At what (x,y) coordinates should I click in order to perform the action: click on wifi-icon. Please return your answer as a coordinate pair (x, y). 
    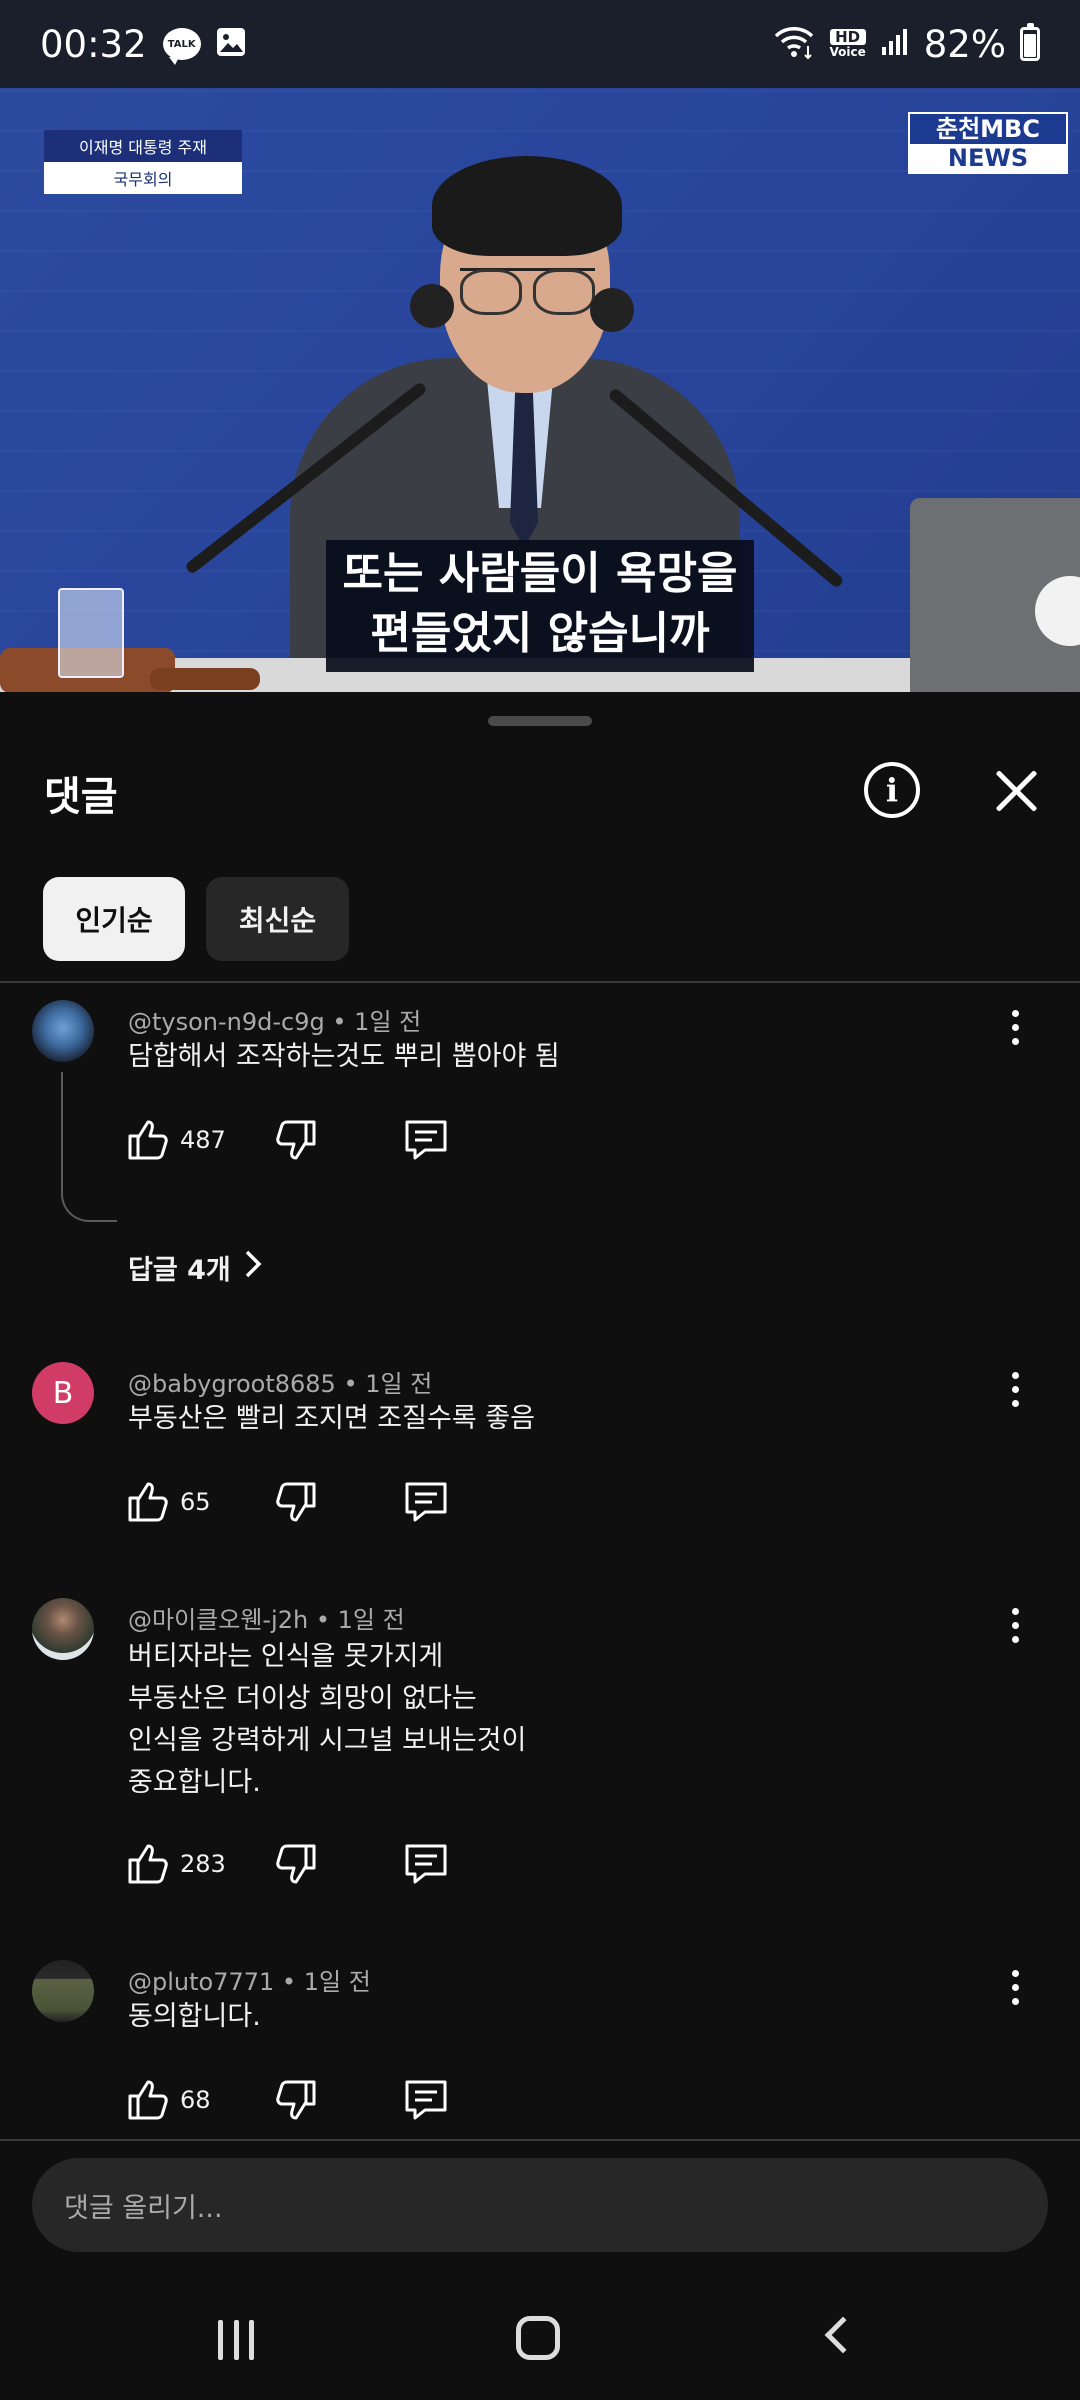
    Looking at the image, I should click on (794, 44).